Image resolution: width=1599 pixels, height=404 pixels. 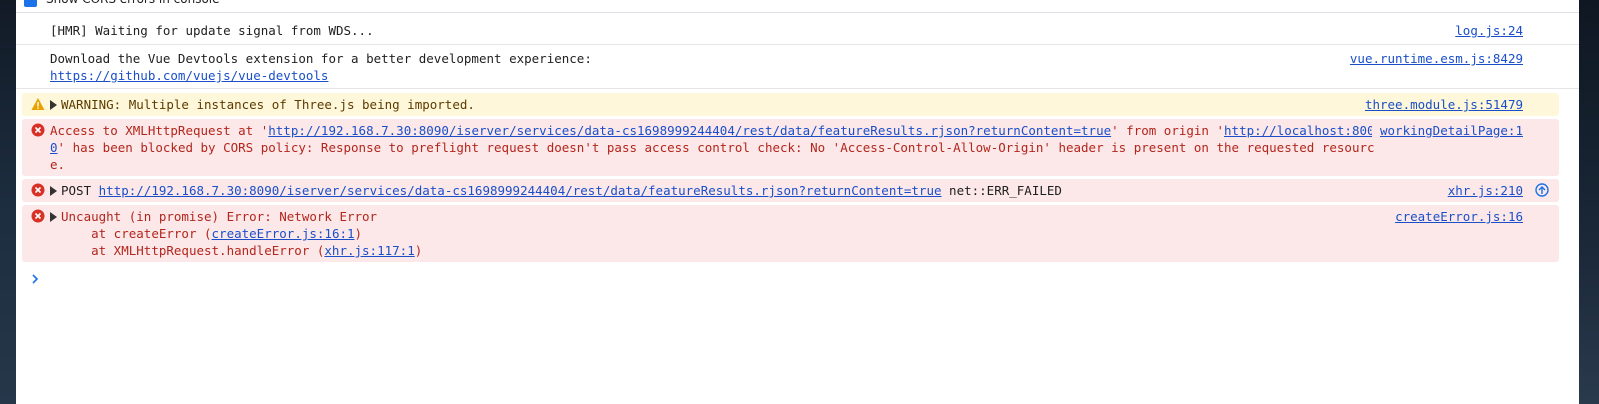 What do you see at coordinates (1485, 30) in the screenshot?
I see `source-link-log: log.js:24` at bounding box center [1485, 30].